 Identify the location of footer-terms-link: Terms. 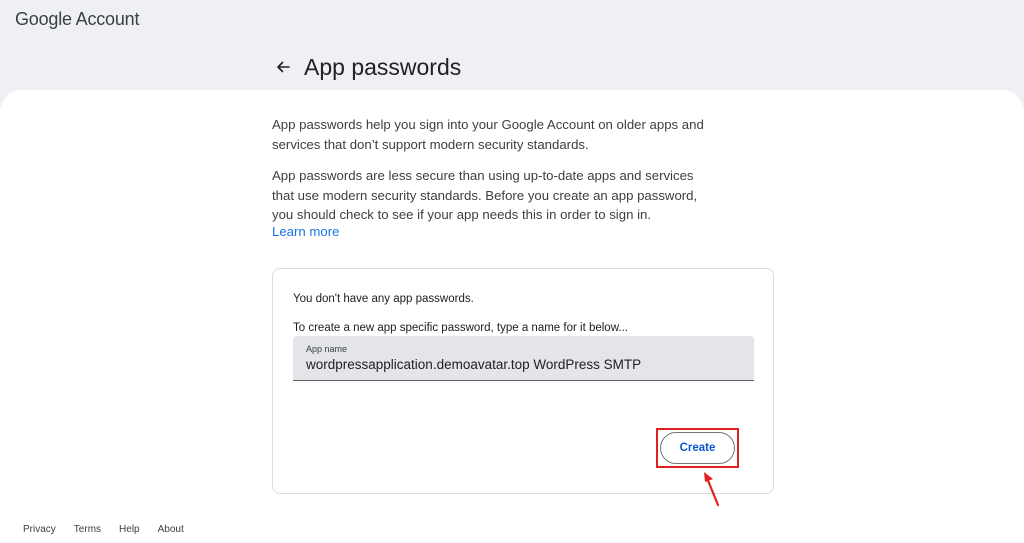
(87, 529).